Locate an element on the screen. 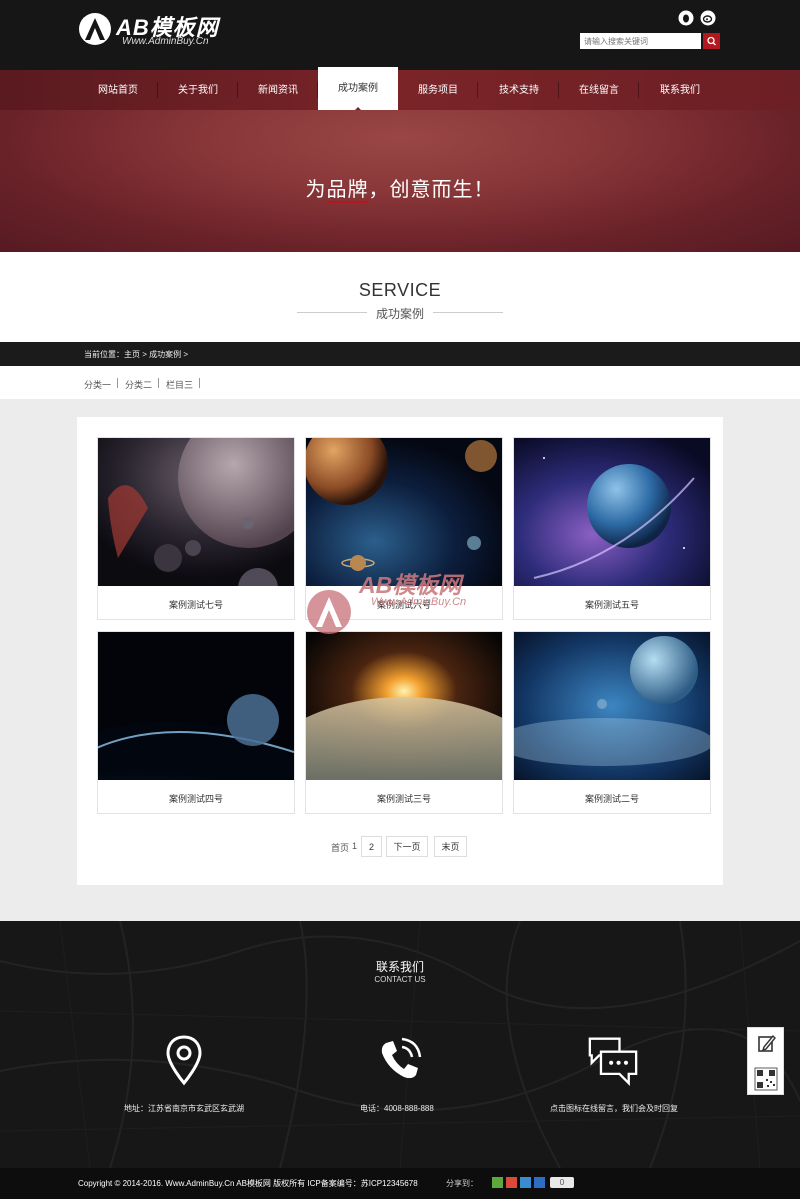 This screenshot has width=800, height=1199. qr-code-icon is located at coordinates (765, 1079).